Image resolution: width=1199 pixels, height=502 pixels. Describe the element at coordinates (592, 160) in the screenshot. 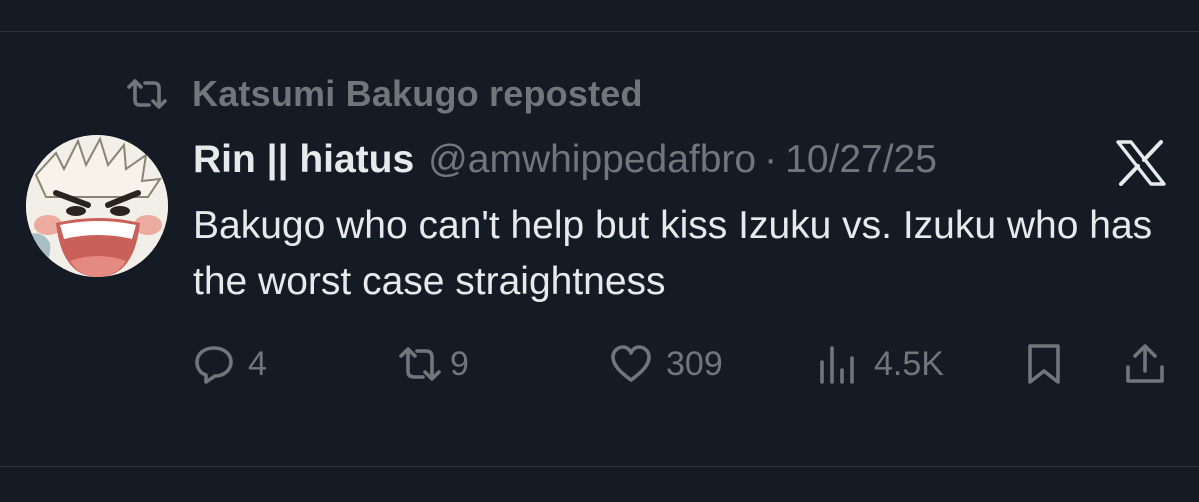

I see `author-handle: @amwhippedafbro` at that location.